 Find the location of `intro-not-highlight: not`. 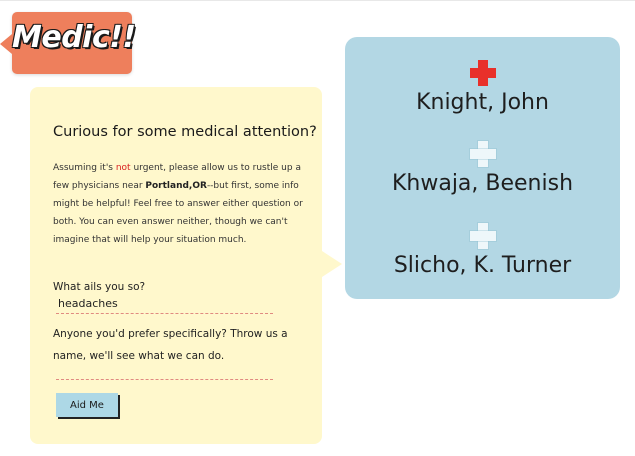

intro-not-highlight: not is located at coordinates (123, 168).